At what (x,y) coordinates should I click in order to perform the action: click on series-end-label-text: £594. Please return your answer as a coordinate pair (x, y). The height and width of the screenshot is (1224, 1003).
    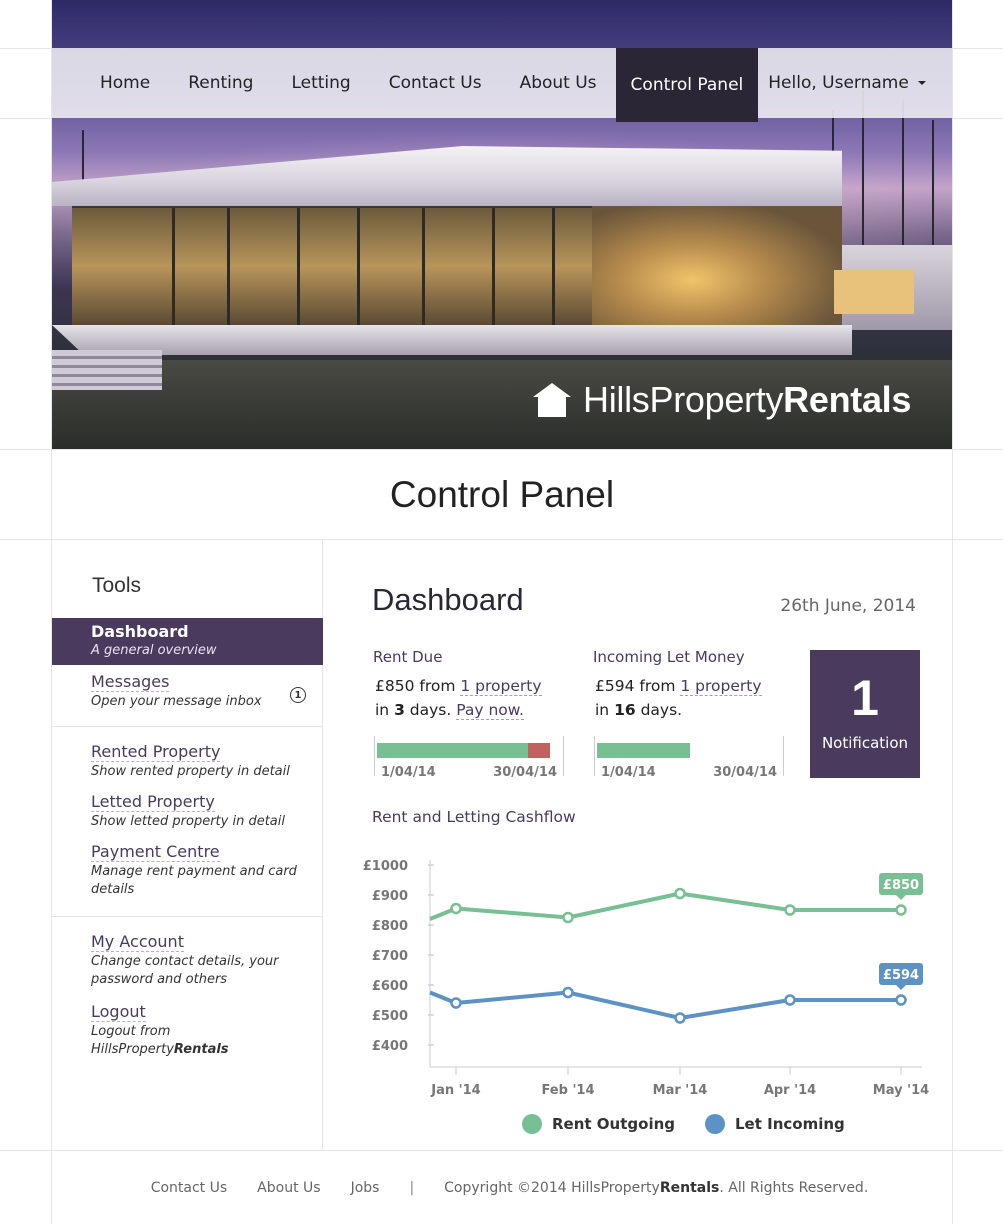
    Looking at the image, I should click on (901, 975).